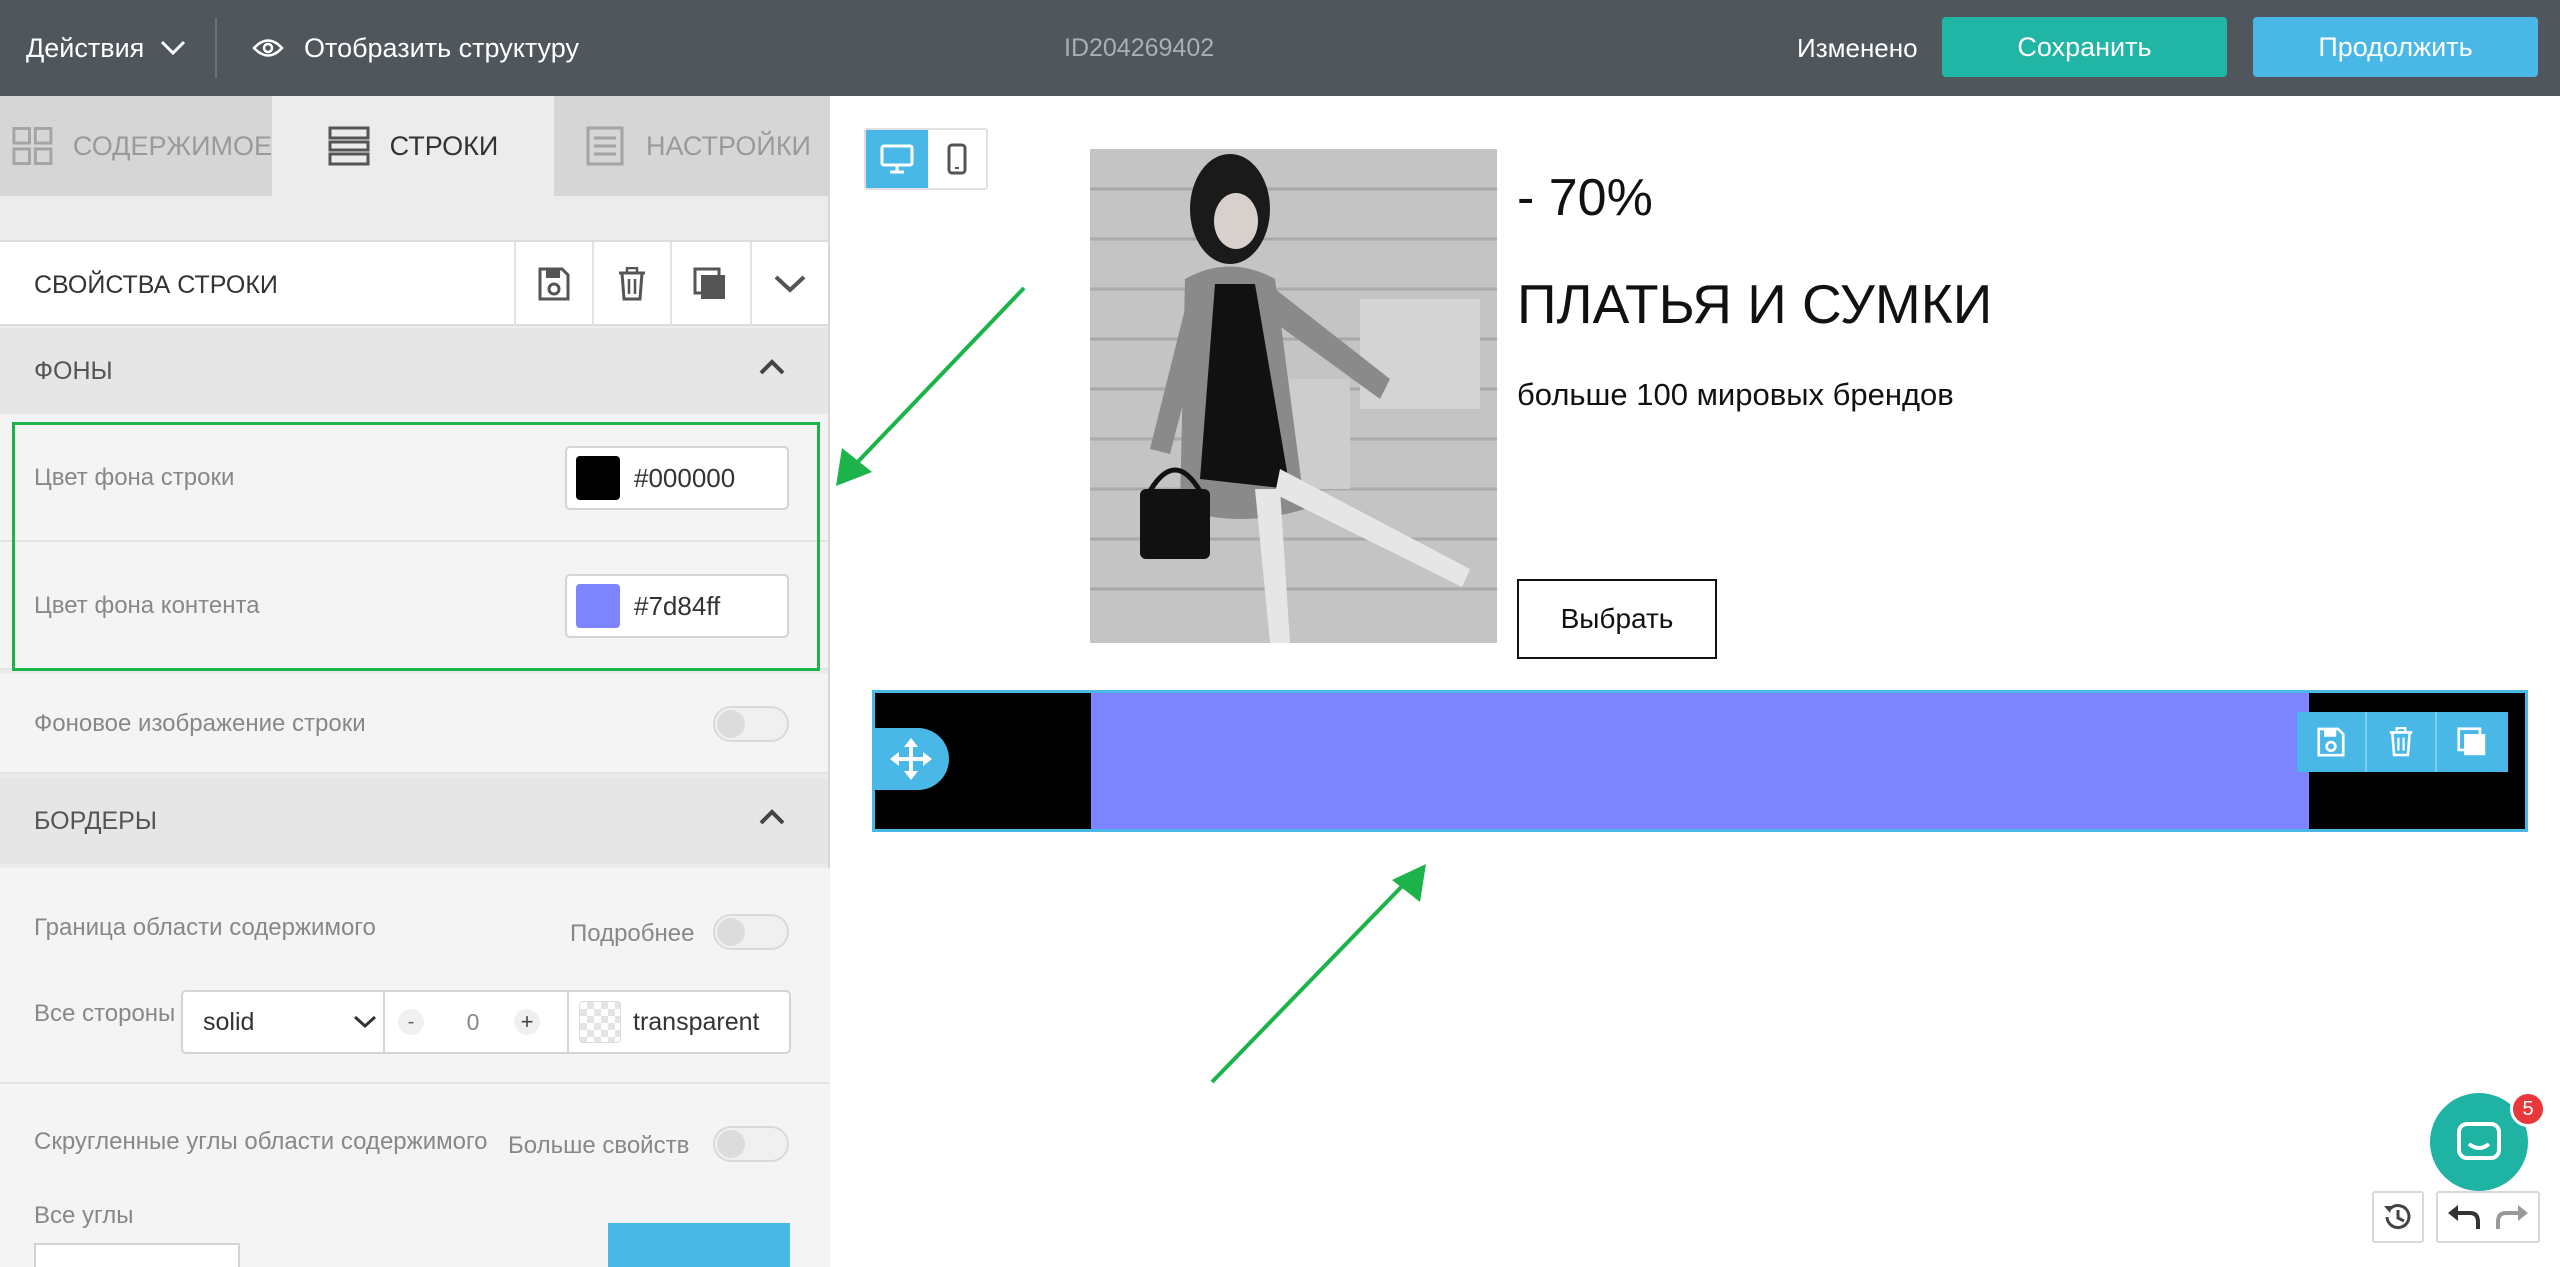 Image resolution: width=2560 pixels, height=1267 pixels. What do you see at coordinates (751, 1144) in the screenshot?
I see `more-properties-toggle` at bounding box center [751, 1144].